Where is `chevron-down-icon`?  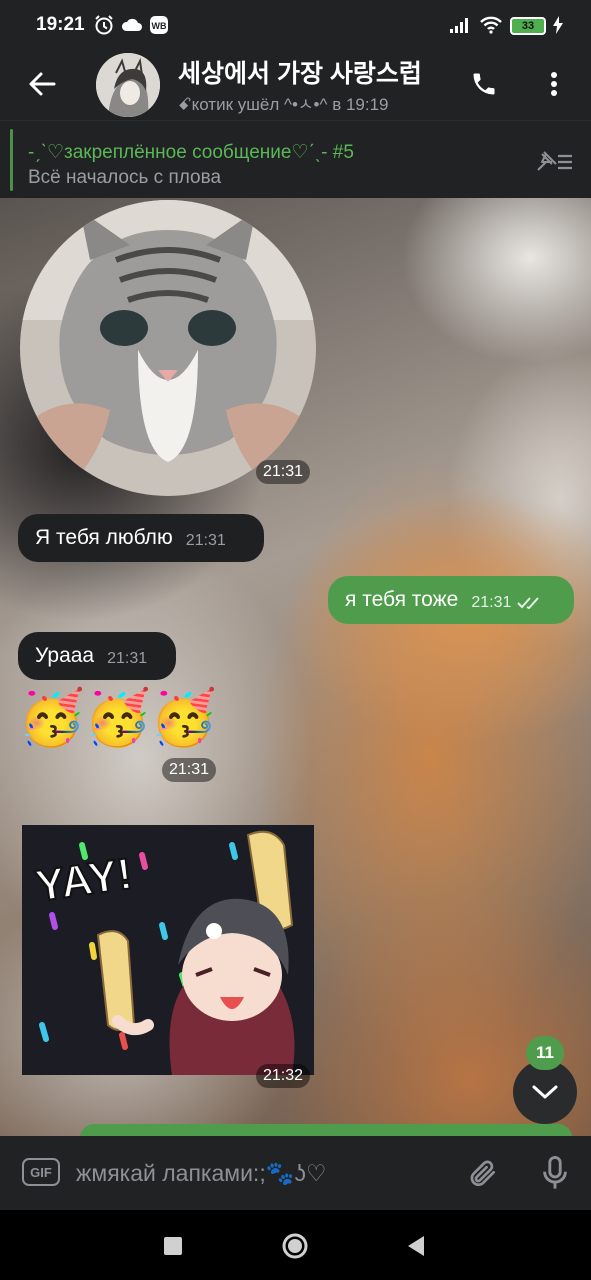
chevron-down-icon is located at coordinates (545, 1092).